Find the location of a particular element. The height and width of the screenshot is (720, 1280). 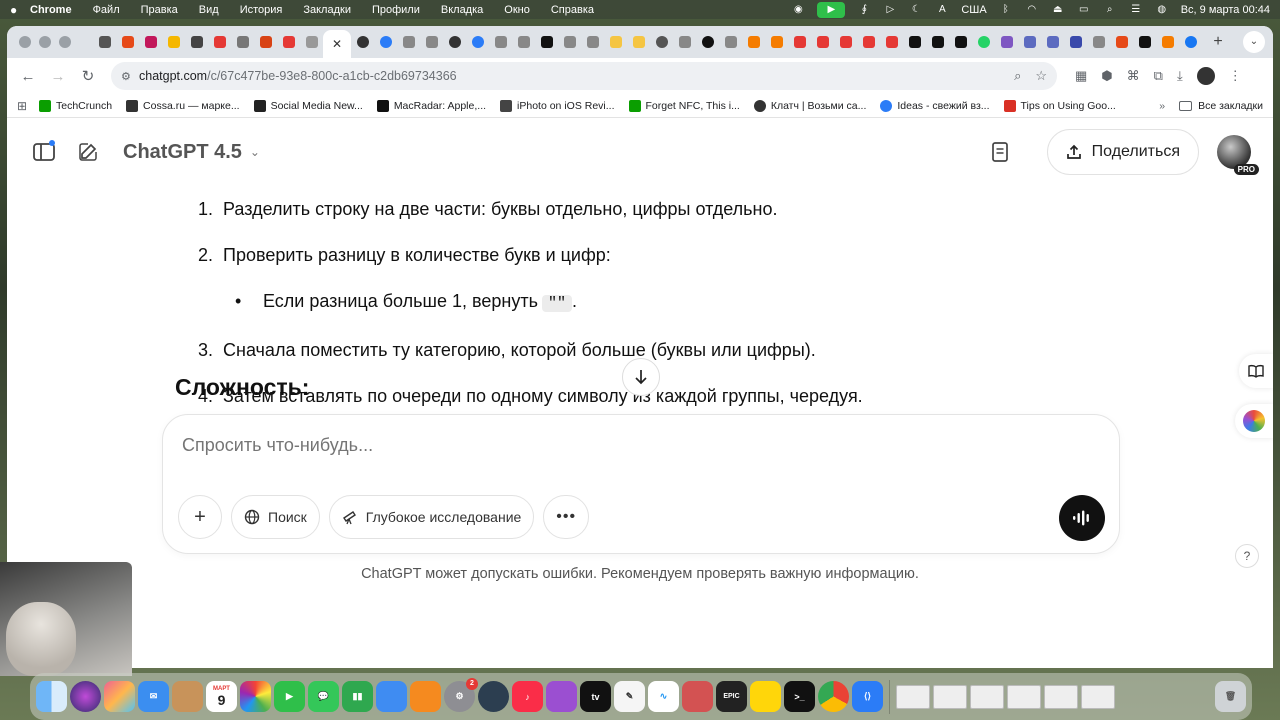

voice-mode-button is located at coordinates (1082, 518).